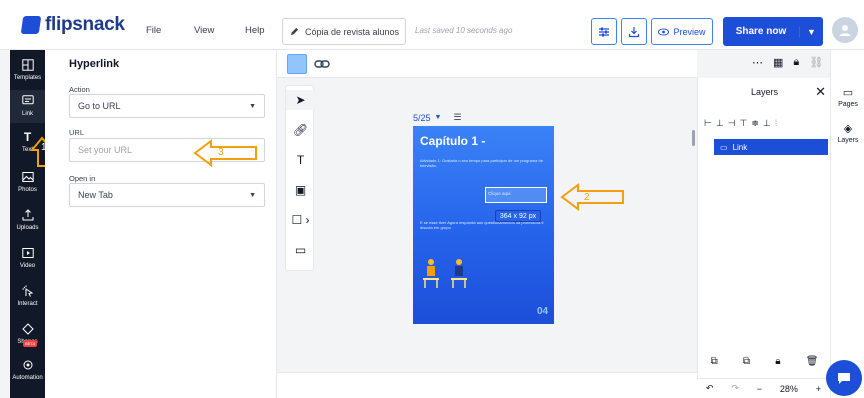 Image resolution: width=864 pixels, height=398 pixels. I want to click on logo-text: flipsnack, so click(85, 24).